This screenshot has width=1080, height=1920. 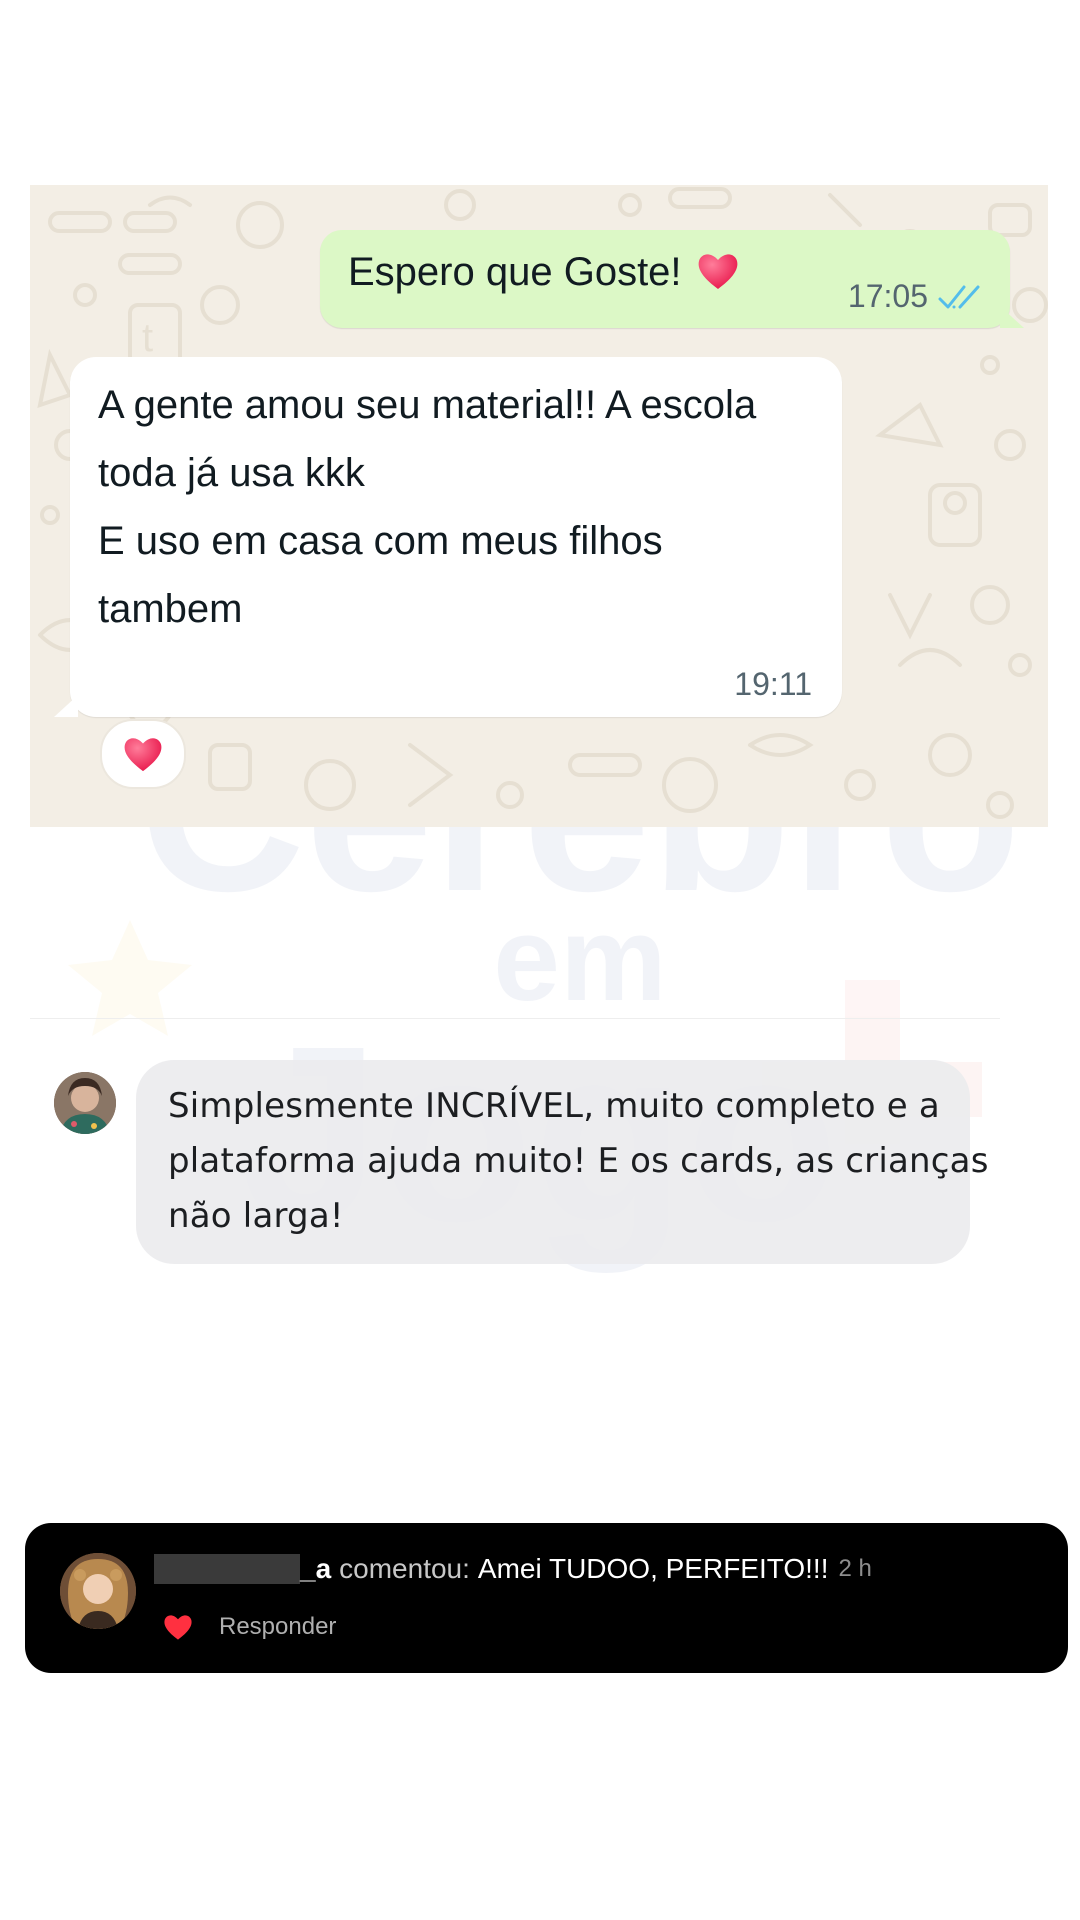 I want to click on redacted-username, so click(x=227, y=1569).